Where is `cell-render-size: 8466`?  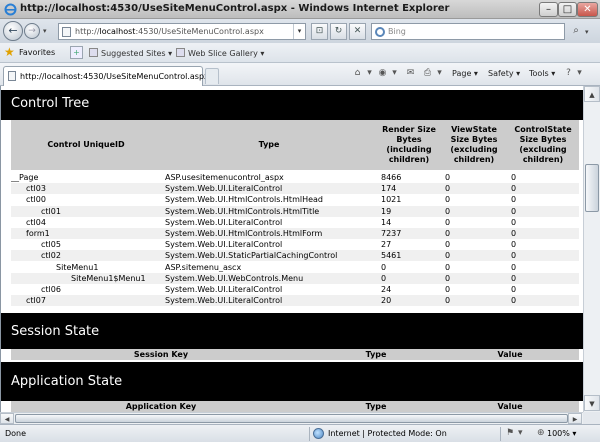 cell-render-size: 8466 is located at coordinates (391, 177).